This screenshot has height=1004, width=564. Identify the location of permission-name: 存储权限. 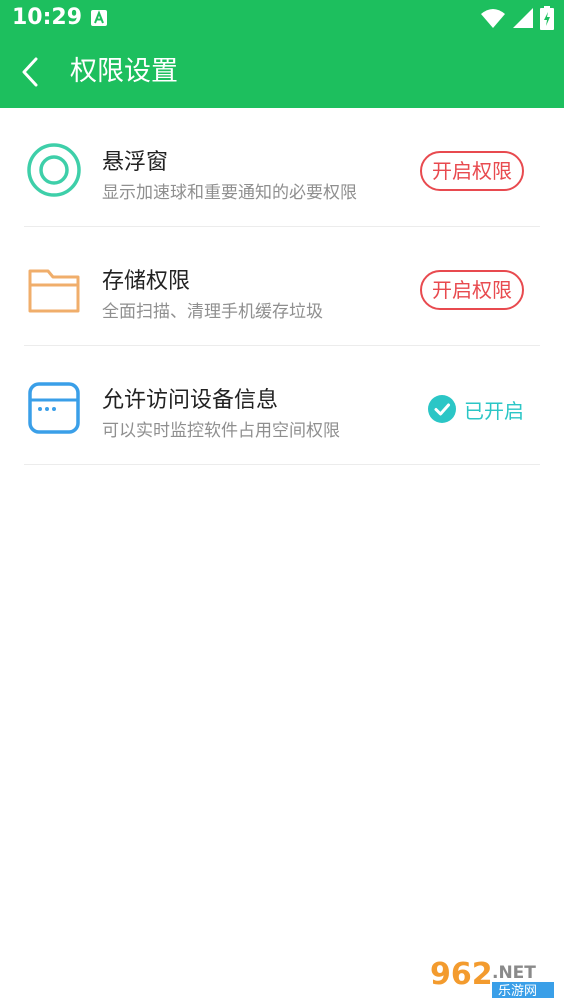
(146, 281).